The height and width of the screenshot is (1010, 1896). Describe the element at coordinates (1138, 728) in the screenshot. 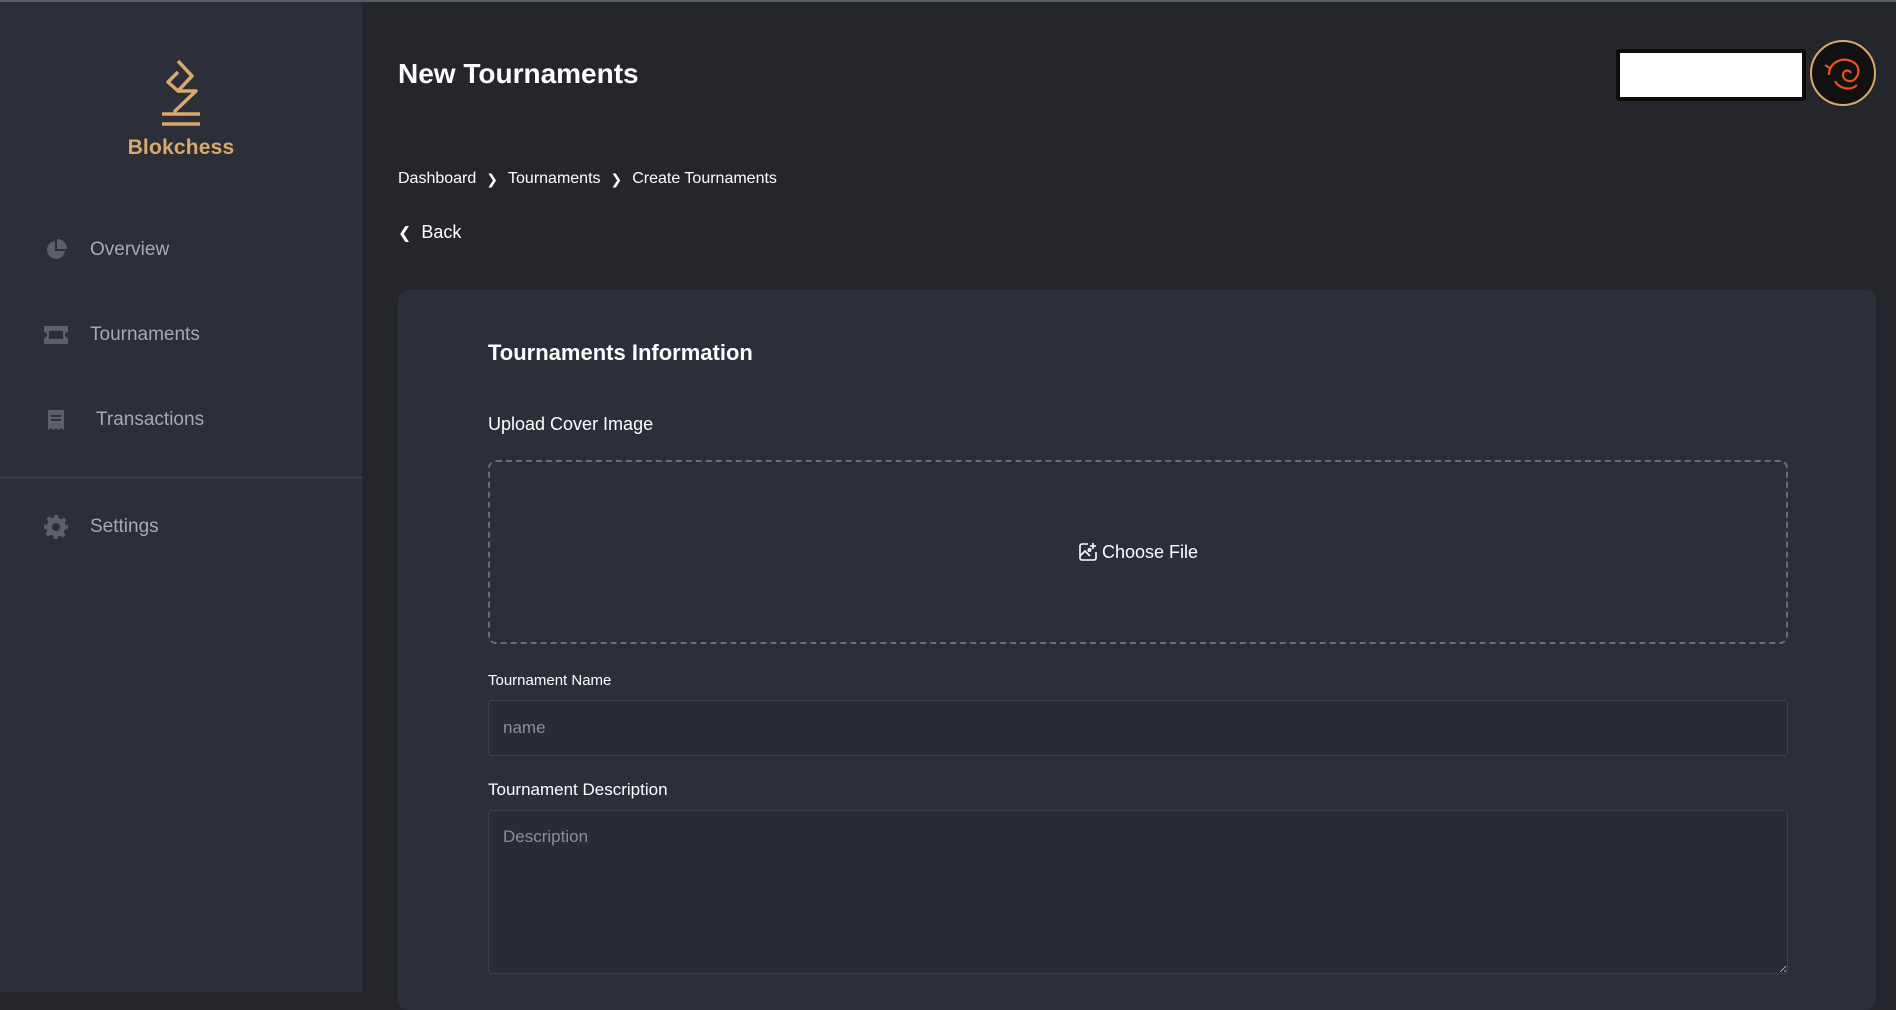

I see `tournament-name-input` at that location.